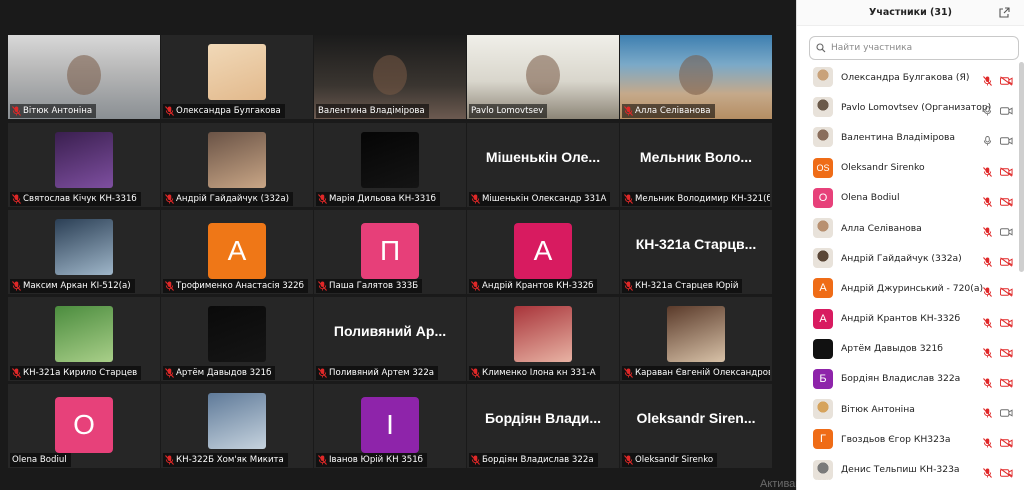 The height and width of the screenshot is (490, 1024). I want to click on tile-participant-name: Бордіян Владислав 322а, so click(538, 460).